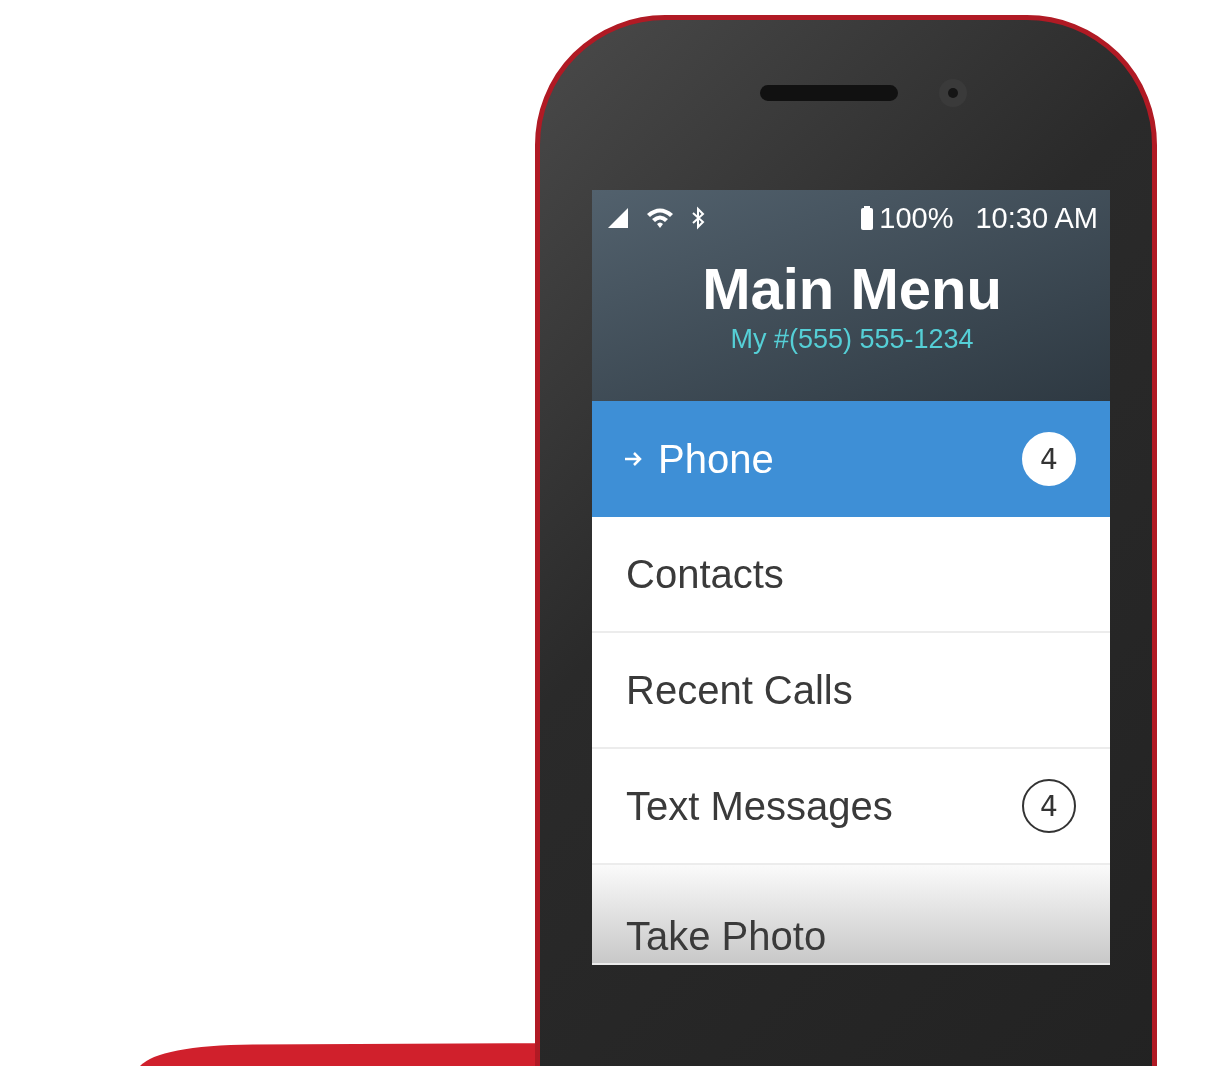 The width and height of the screenshot is (1208, 1066). What do you see at coordinates (953, 93) in the screenshot?
I see `camera-icon` at bounding box center [953, 93].